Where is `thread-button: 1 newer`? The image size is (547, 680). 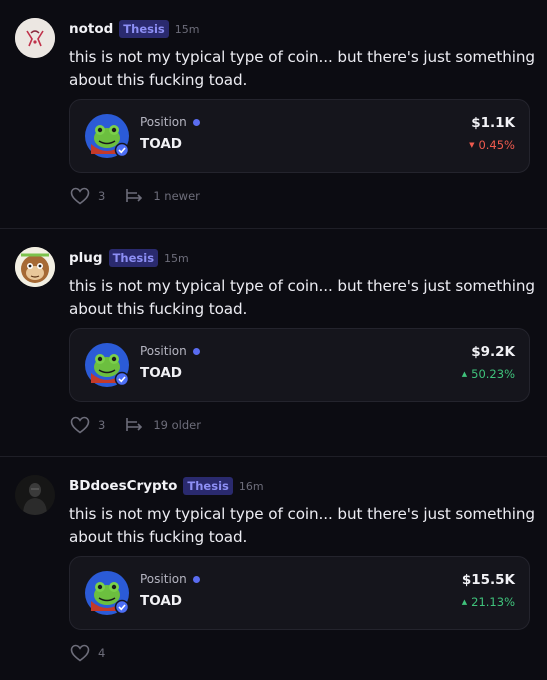
thread-button: 1 newer is located at coordinates (162, 196).